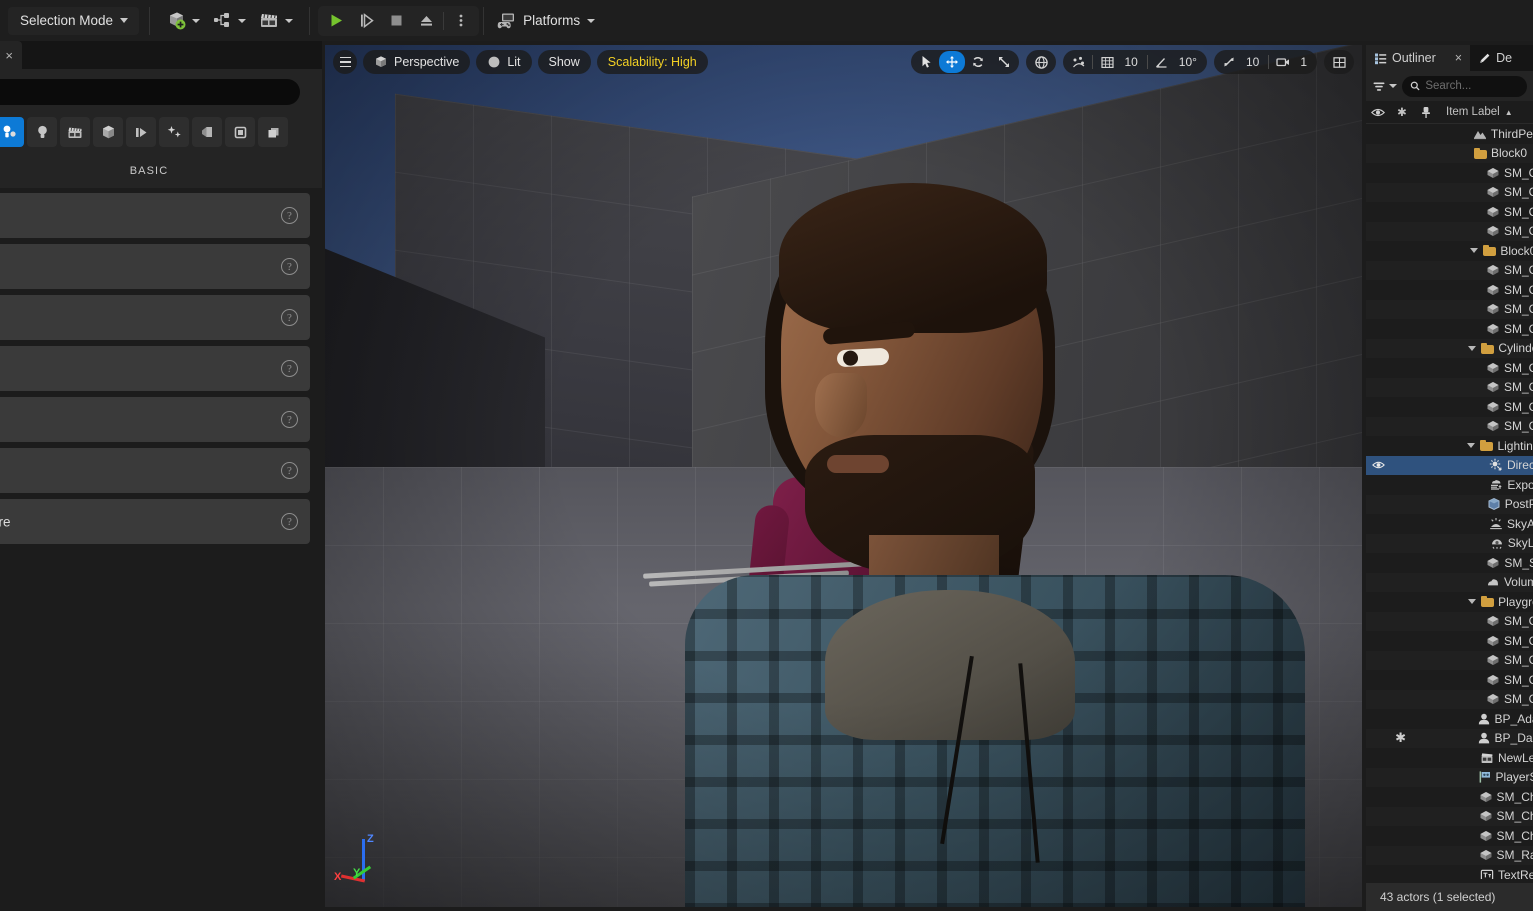  I want to click on outliner-row: Lighting, so click(1449, 446).